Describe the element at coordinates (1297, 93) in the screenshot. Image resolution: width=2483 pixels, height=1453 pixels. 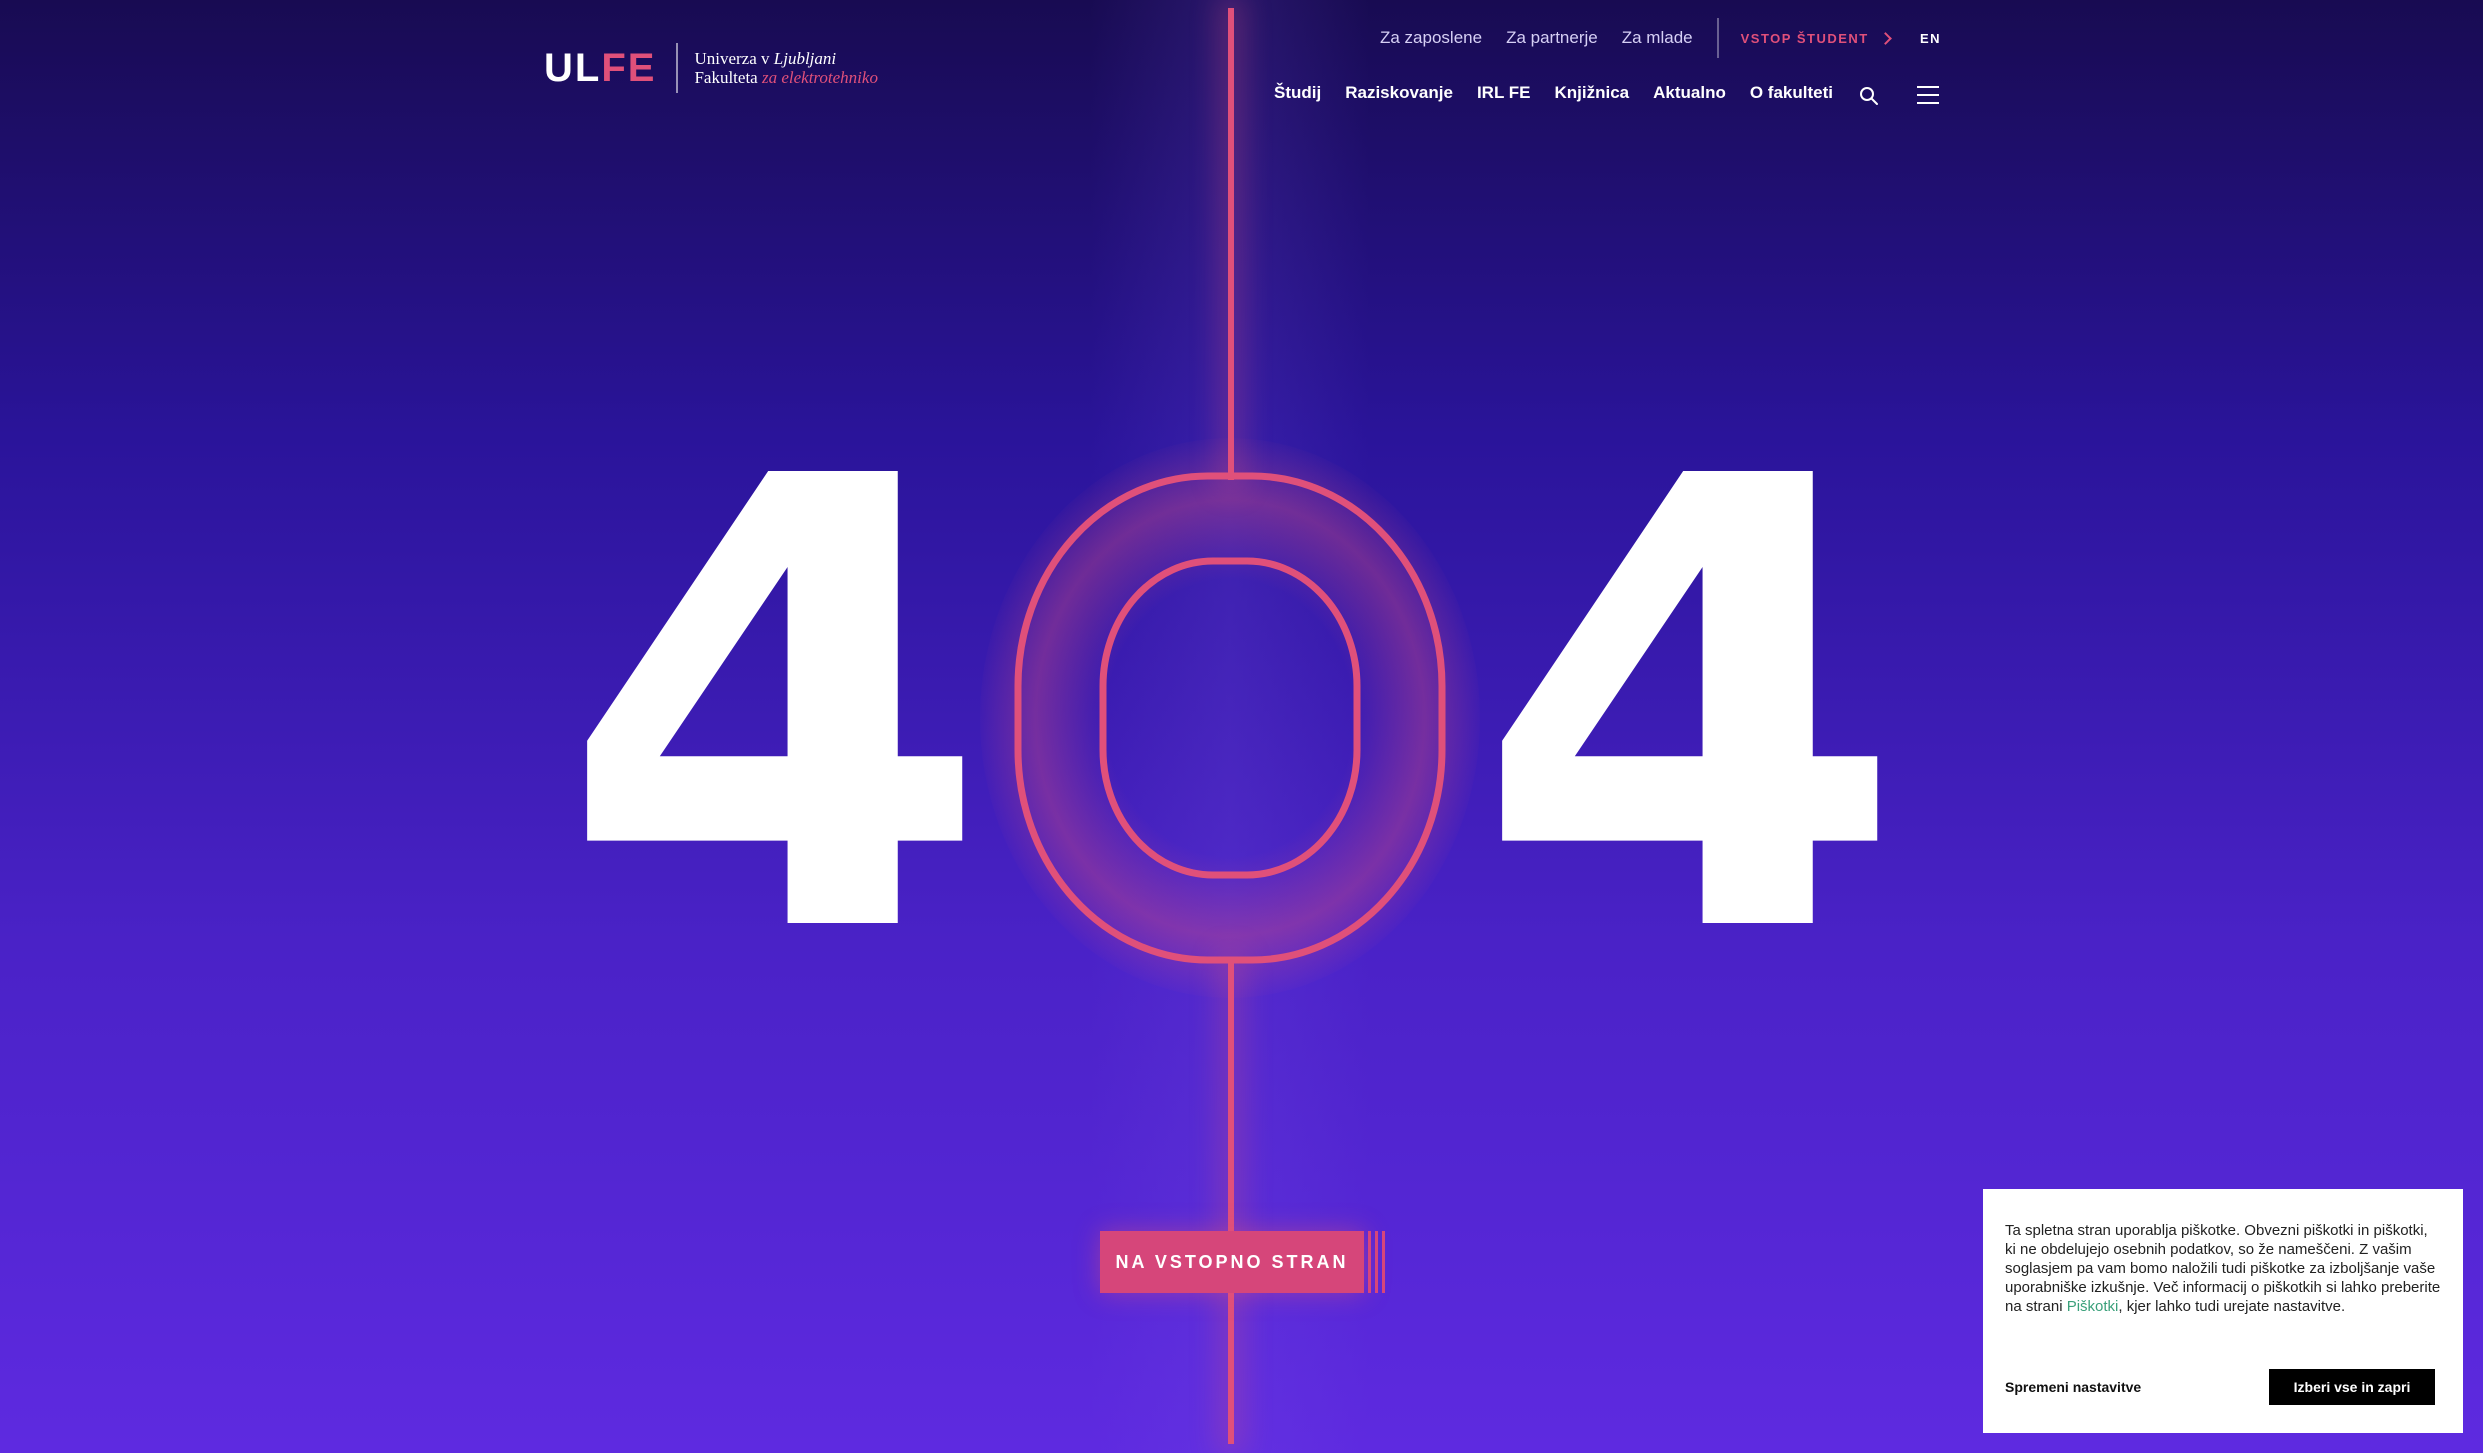
I see `nav-item-studij: Študij` at that location.